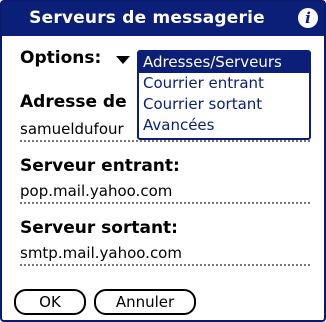 The image size is (326, 322). Describe the element at coordinates (165, 193) in the screenshot. I see `incoming-server-field: pop.mail.yahoo.com` at that location.